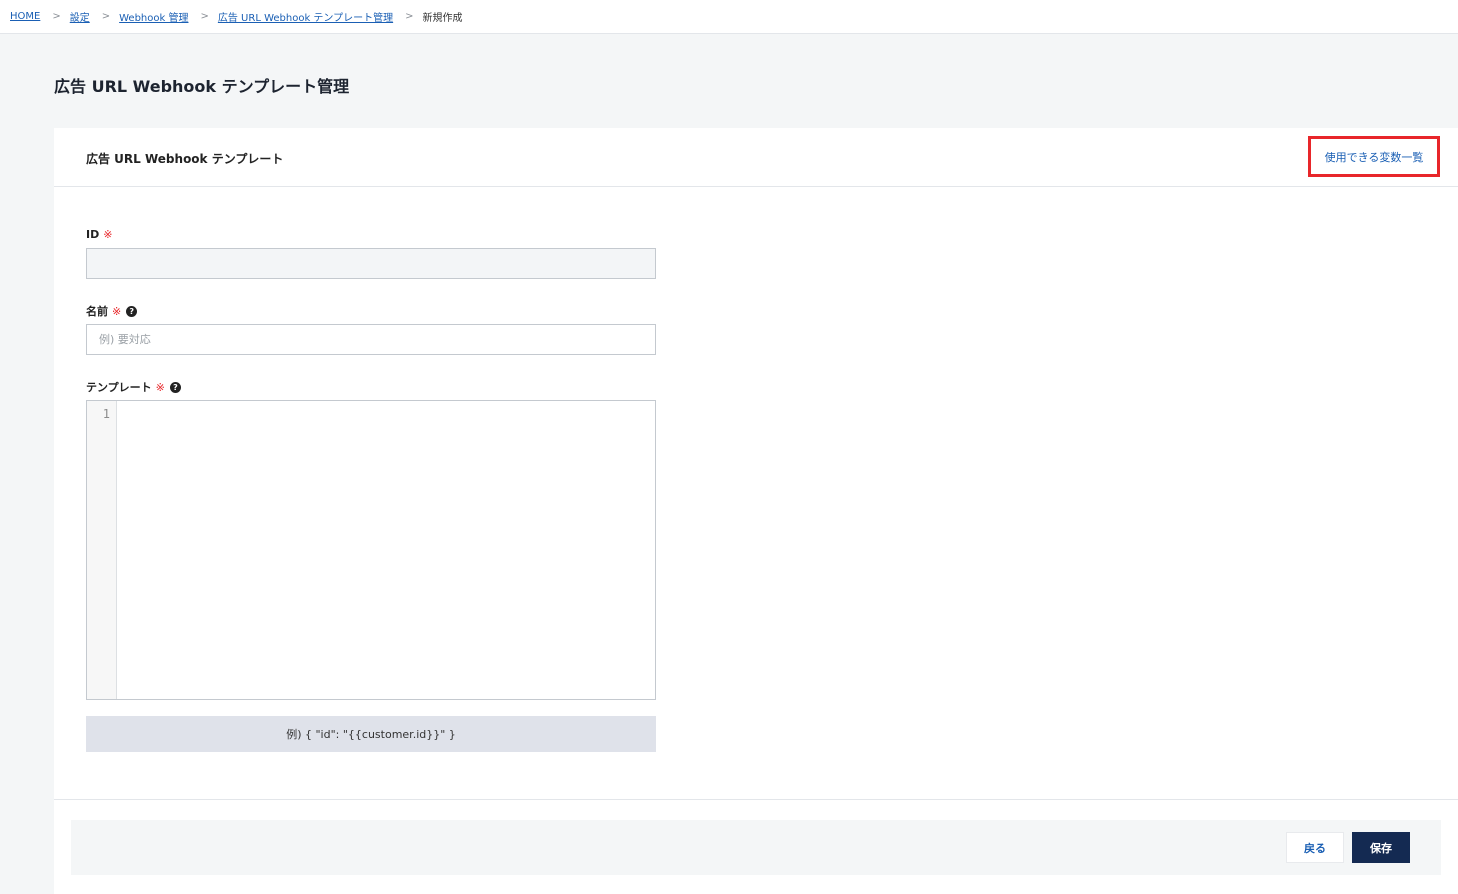 The image size is (1458, 894). I want to click on breadcrumb-current: 新規作成, so click(442, 18).